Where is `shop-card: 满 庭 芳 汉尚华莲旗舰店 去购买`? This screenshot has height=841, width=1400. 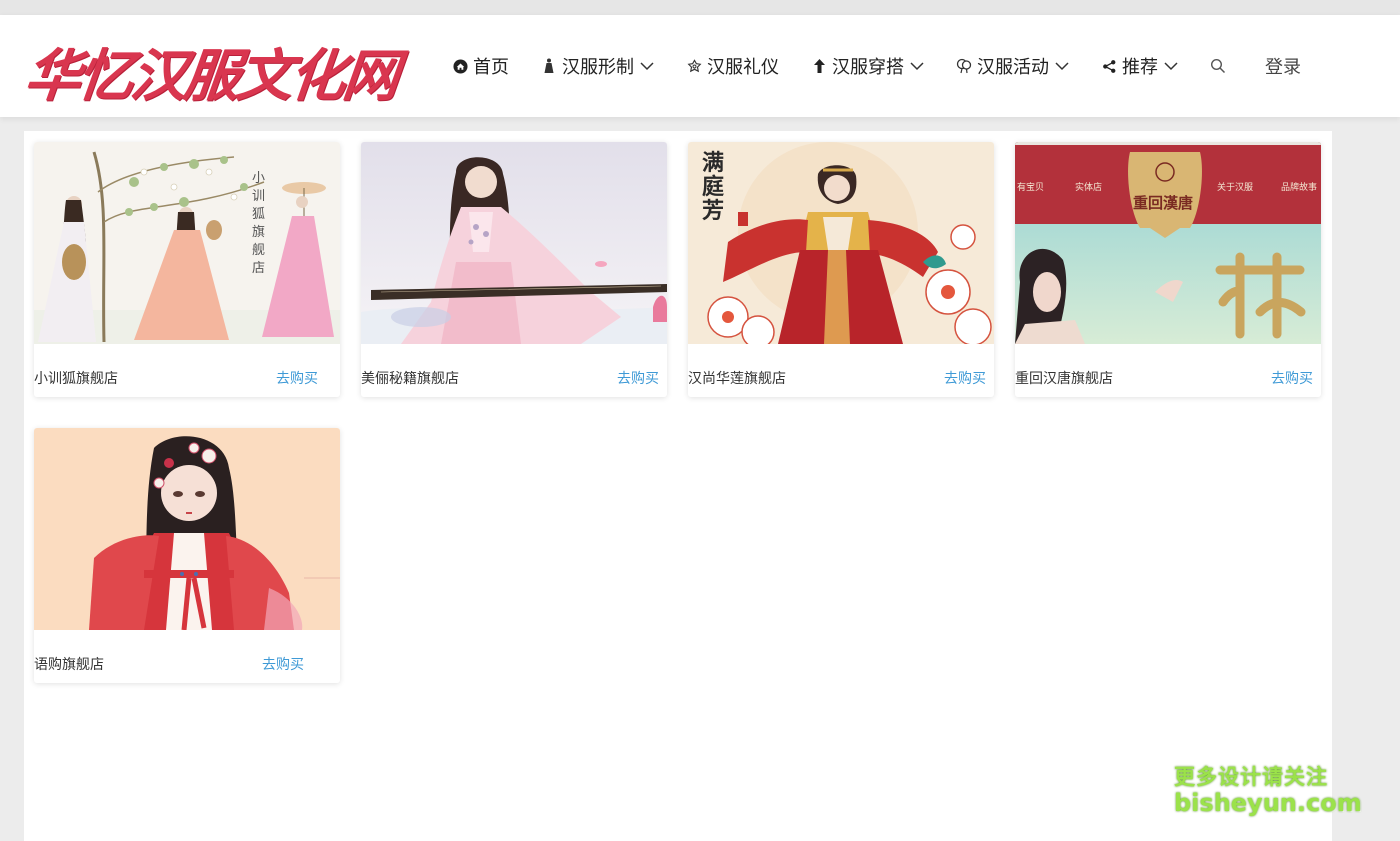 shop-card: 满 庭 芳 汉尚华莲旗舰店 去购买 is located at coordinates (841, 269).